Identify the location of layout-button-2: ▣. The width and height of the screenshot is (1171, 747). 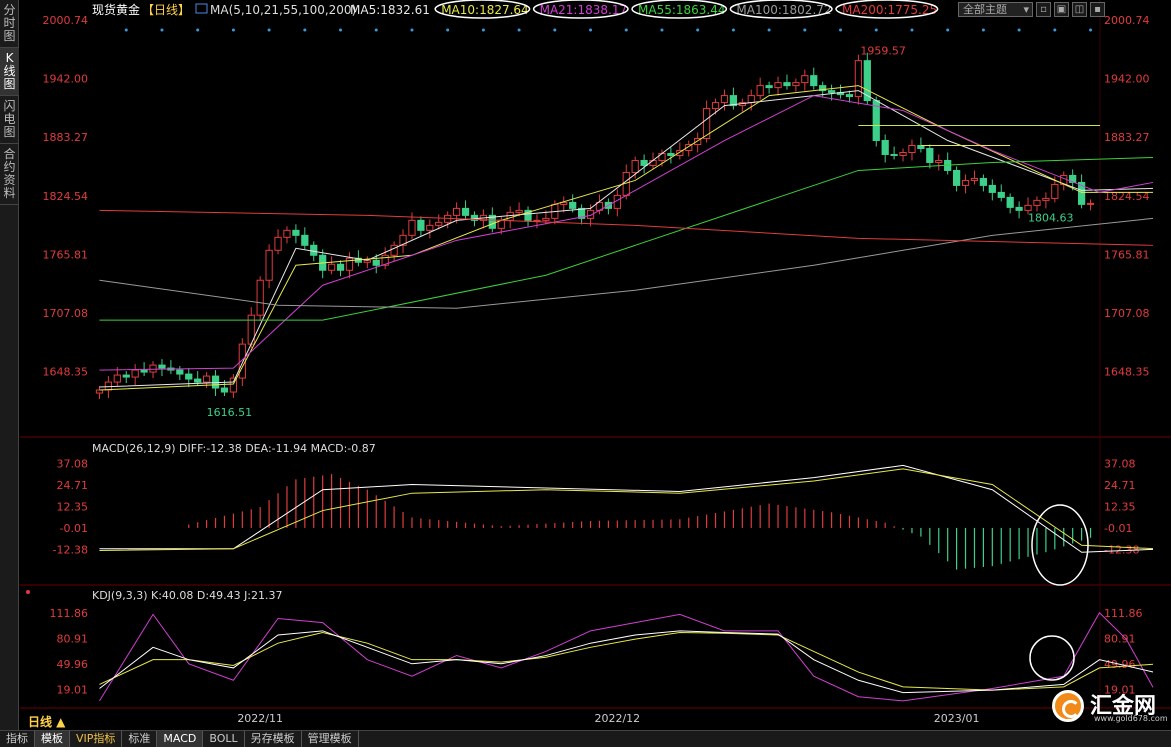
(1061, 9).